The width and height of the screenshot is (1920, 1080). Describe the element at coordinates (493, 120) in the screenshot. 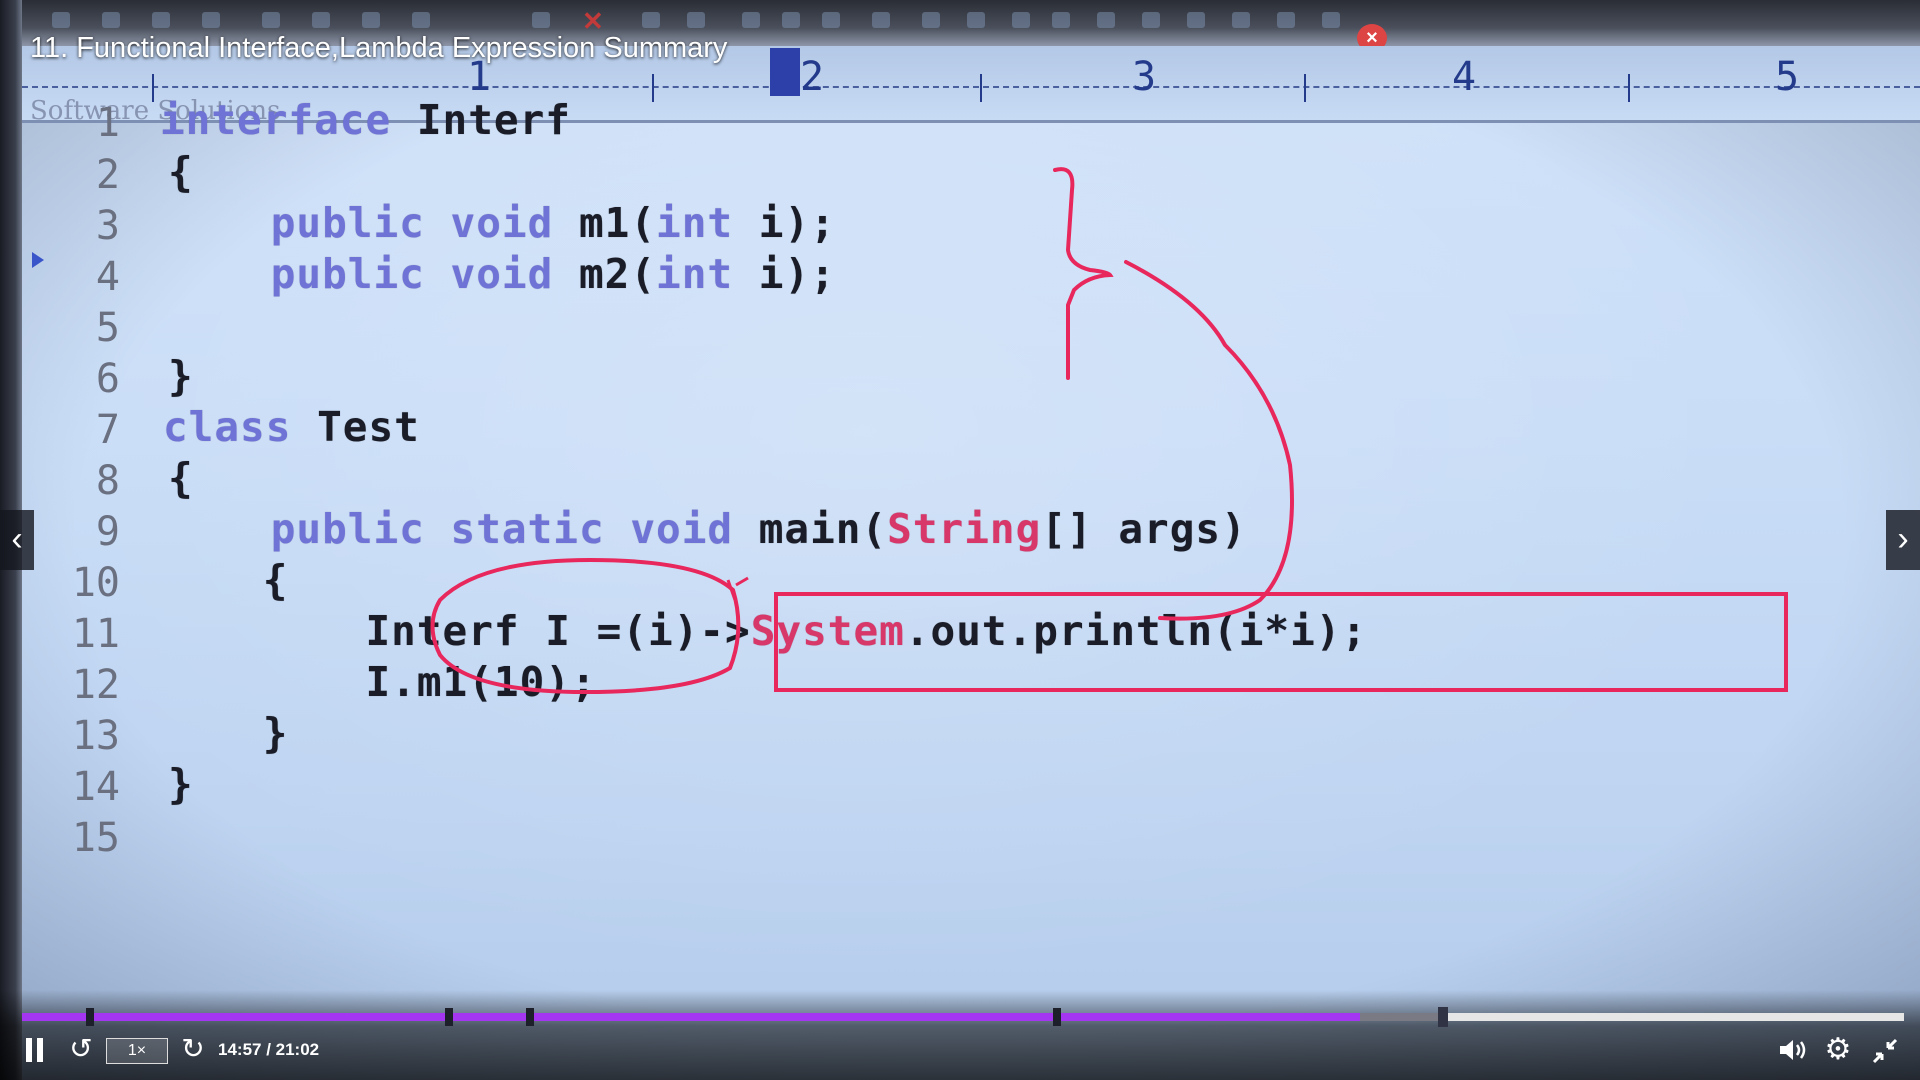

I see `code-token: Interf` at that location.